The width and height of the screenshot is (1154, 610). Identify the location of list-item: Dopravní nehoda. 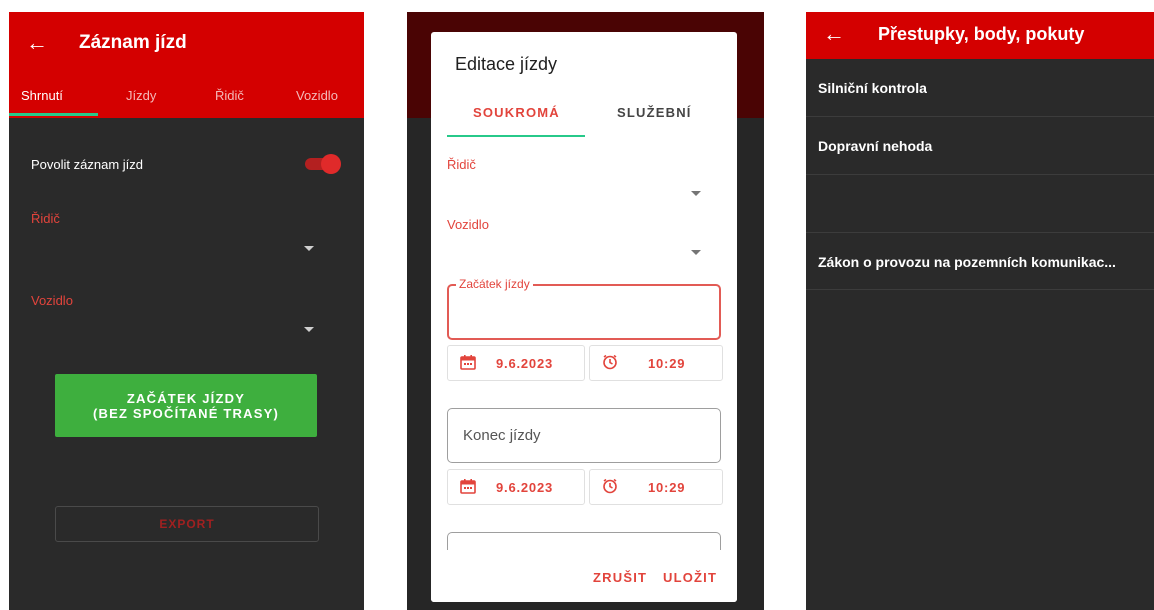
(980, 146).